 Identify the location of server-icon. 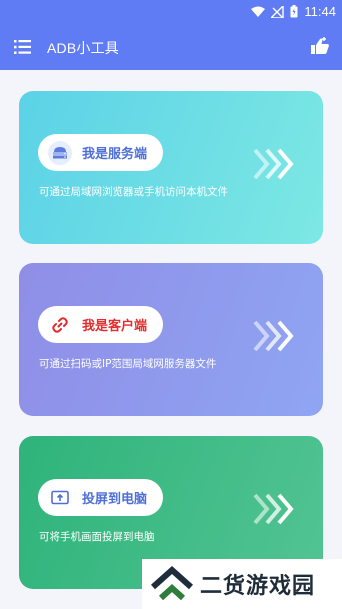
(60, 152).